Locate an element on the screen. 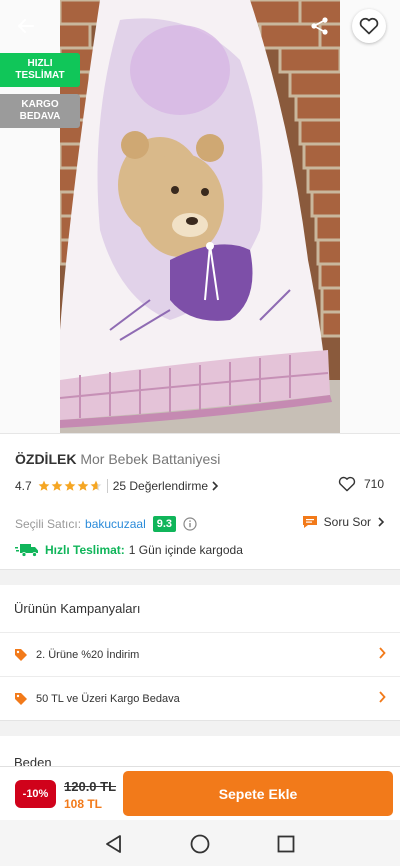 Image resolution: width=400 pixels, height=866 pixels. seller-label: Seçili Satıcı: is located at coordinates (48, 524).